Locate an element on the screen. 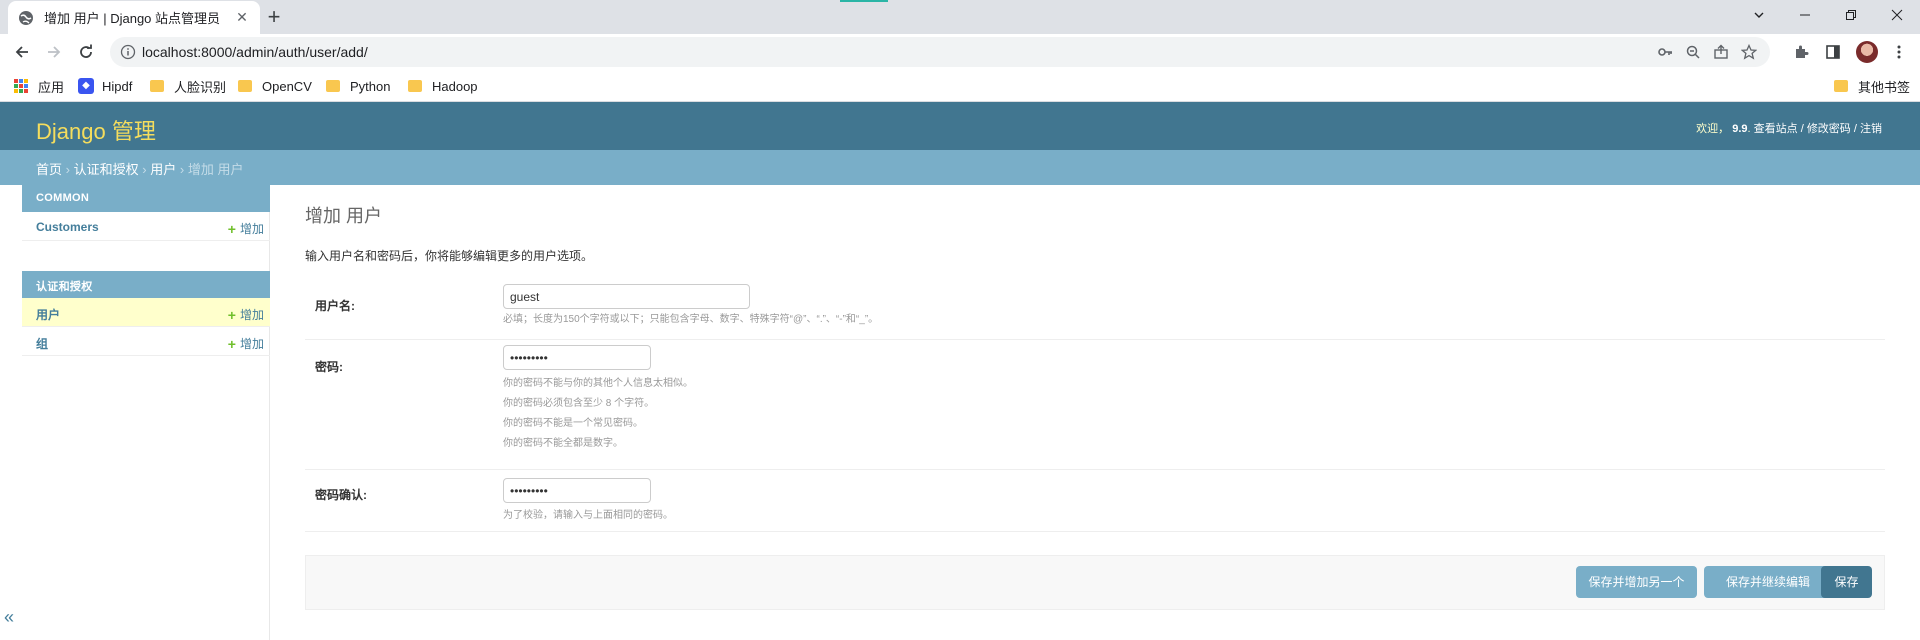 This screenshot has height=640, width=1920. site-brand: Django 管理 is located at coordinates (96, 130).